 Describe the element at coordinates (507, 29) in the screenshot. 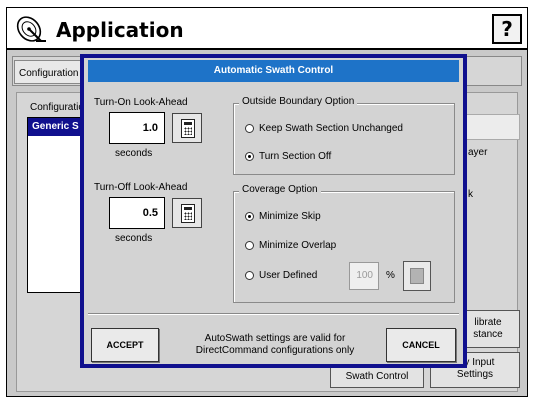

I see `help-button: ?` at that location.